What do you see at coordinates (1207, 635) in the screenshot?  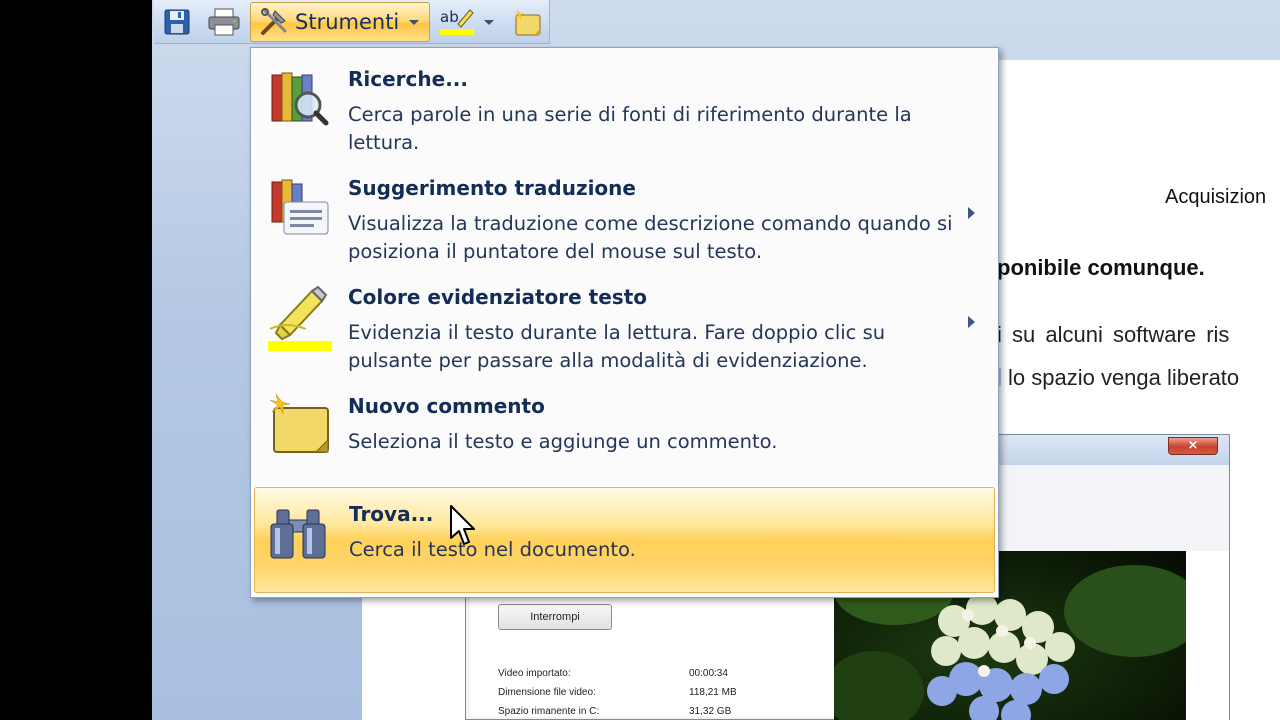 I see `photo-frame` at bounding box center [1207, 635].